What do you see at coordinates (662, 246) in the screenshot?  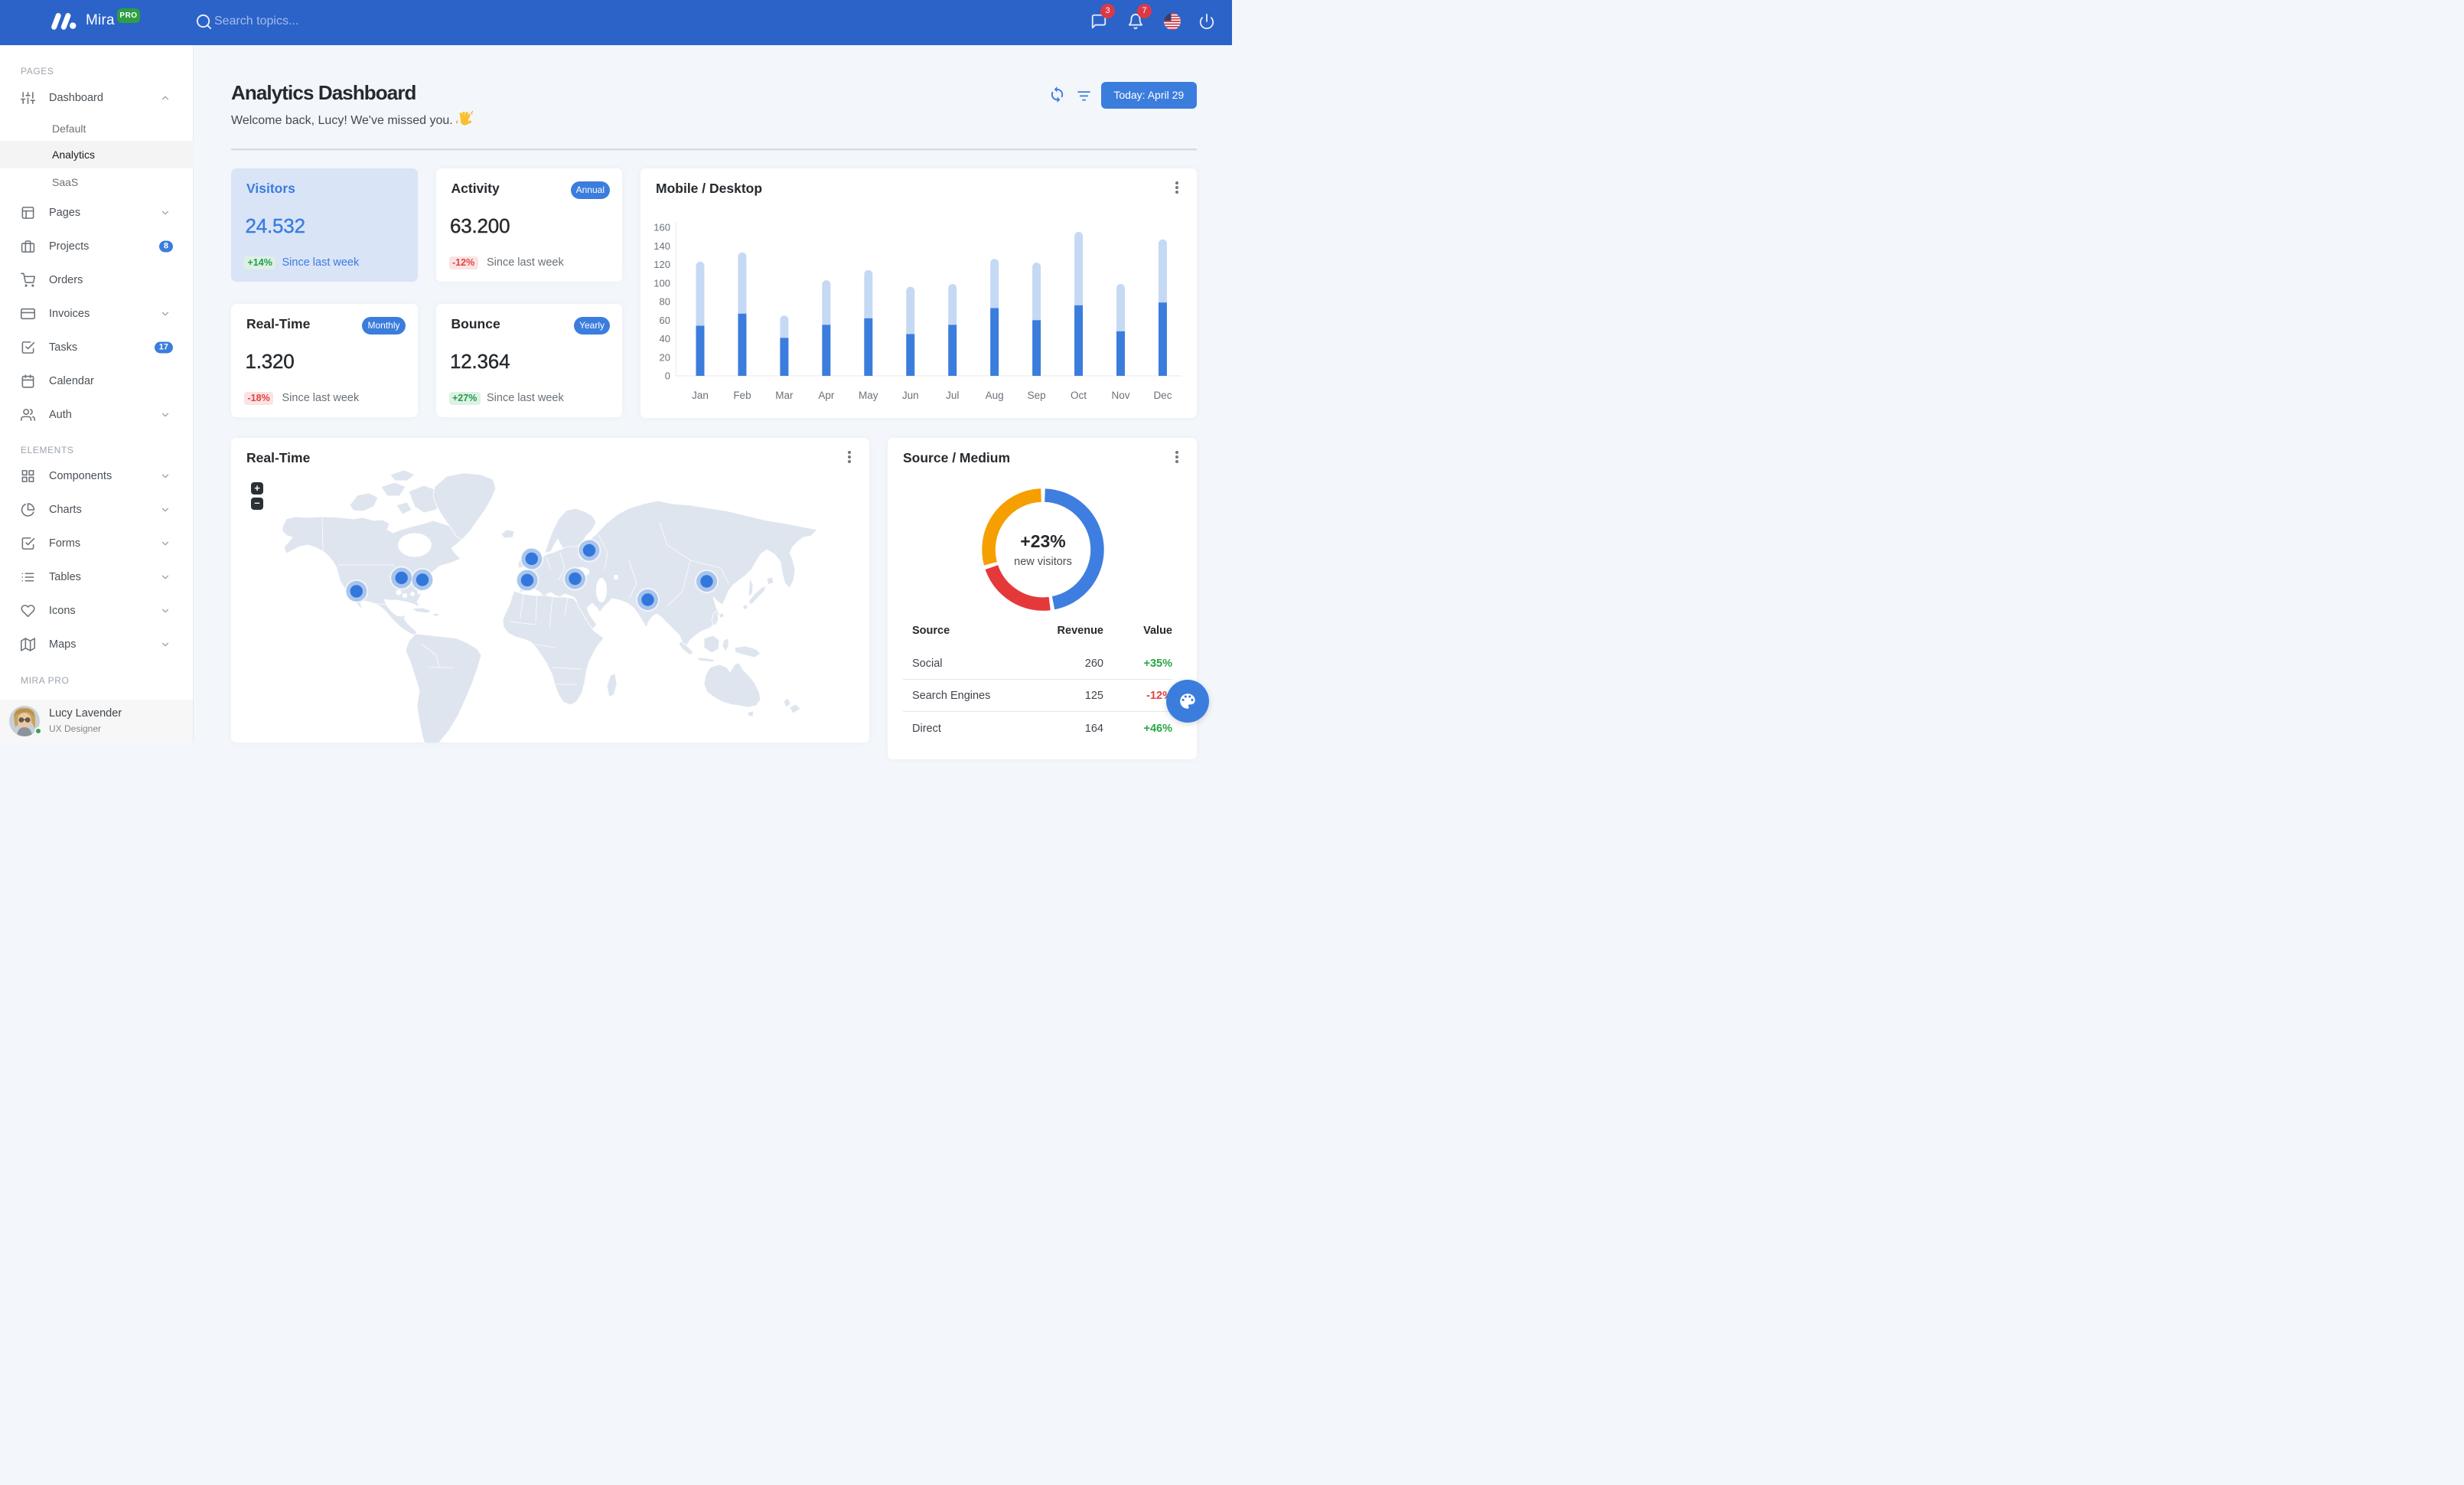 I see `svg-text: 140` at bounding box center [662, 246].